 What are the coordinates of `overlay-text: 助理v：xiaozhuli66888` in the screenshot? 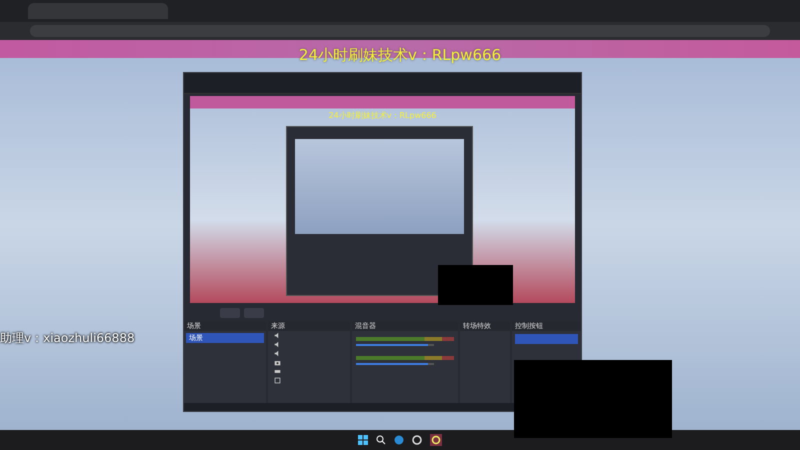 It's located at (67, 338).